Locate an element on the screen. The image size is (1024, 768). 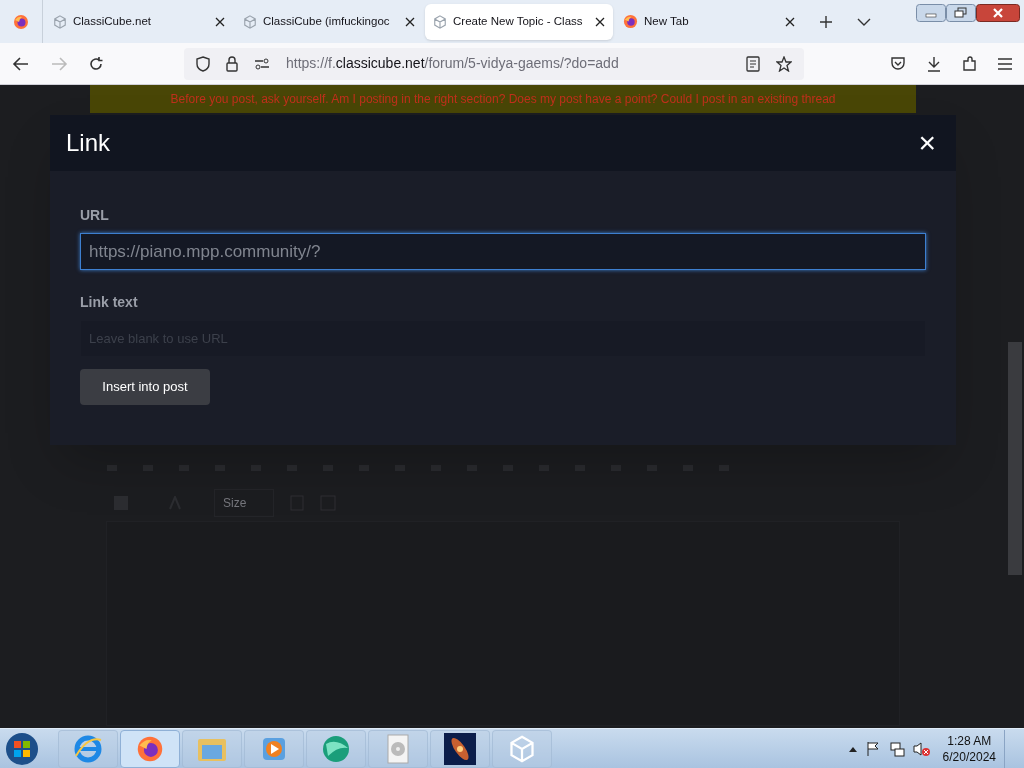
flag-icon is located at coordinates (872, 748).